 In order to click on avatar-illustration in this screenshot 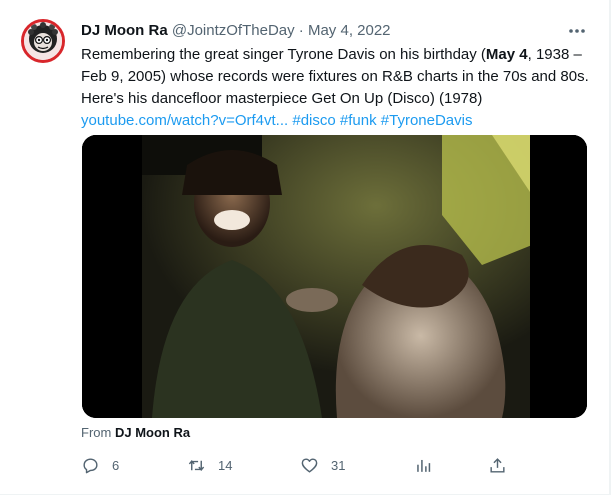, I will do `click(43, 41)`.